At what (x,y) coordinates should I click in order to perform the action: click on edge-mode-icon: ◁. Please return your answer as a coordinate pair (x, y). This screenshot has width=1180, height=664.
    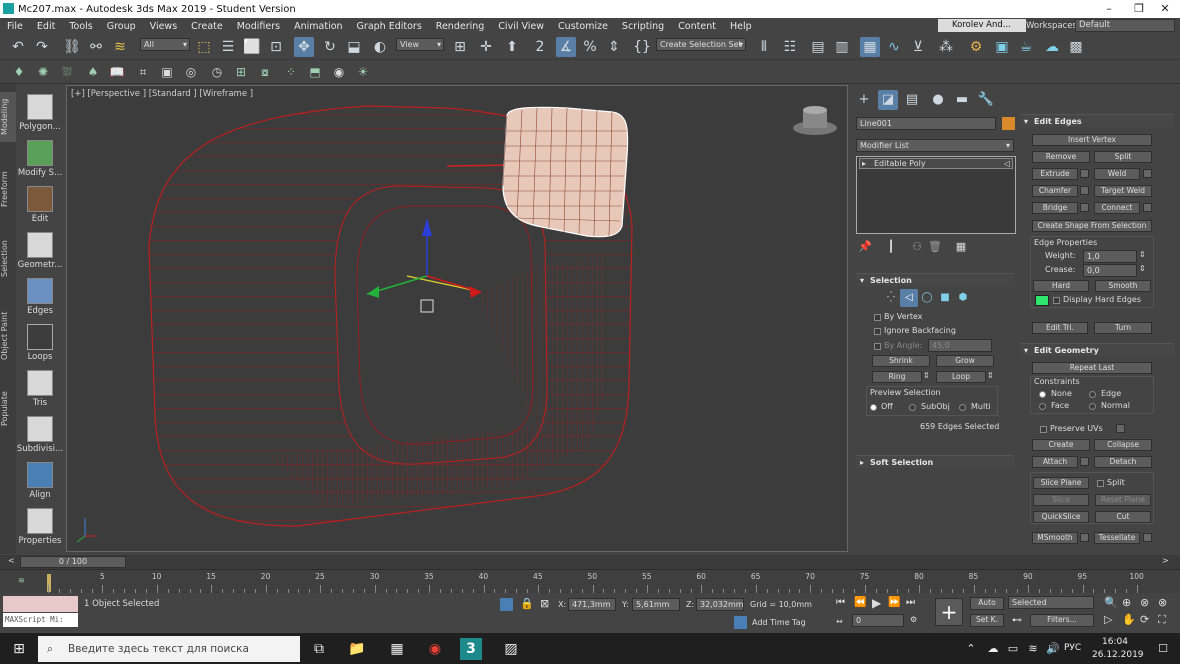
    Looking at the image, I should click on (909, 298).